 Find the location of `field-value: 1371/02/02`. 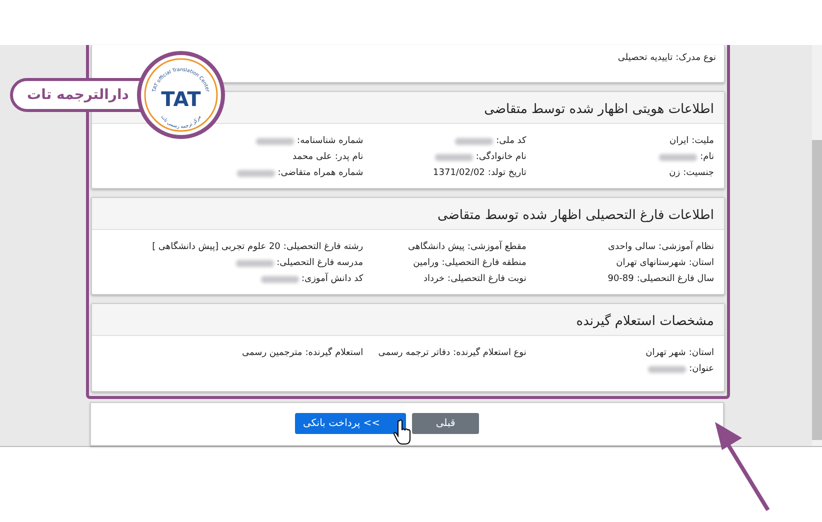

field-value: 1371/02/02 is located at coordinates (459, 173).